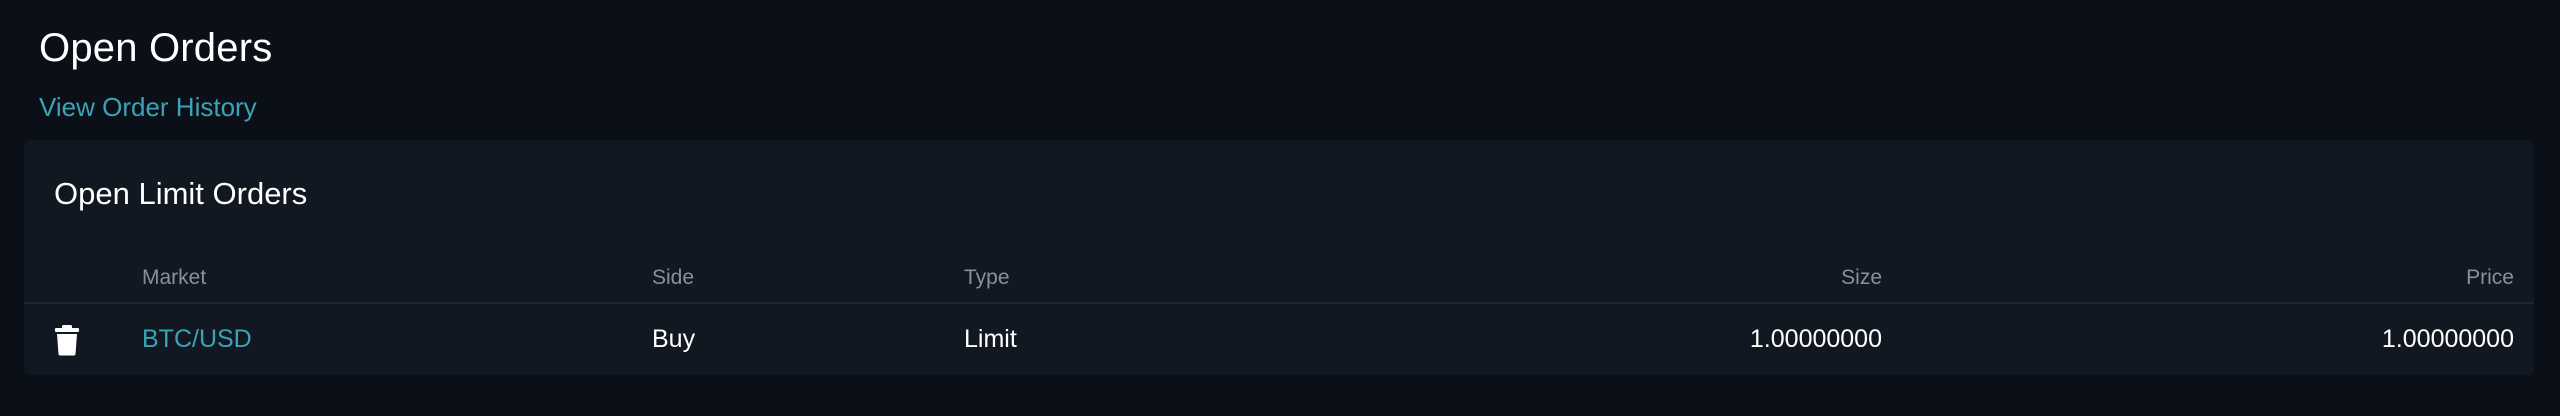  What do you see at coordinates (673, 277) in the screenshot?
I see `column-header-side: Side` at bounding box center [673, 277].